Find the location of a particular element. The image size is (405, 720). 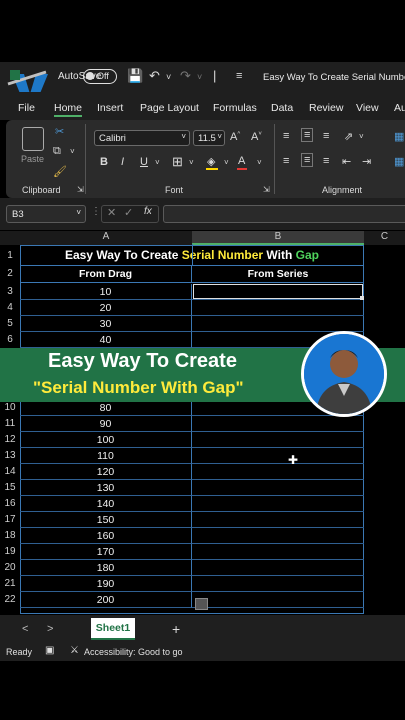

row-header: 17 is located at coordinates (10, 519).